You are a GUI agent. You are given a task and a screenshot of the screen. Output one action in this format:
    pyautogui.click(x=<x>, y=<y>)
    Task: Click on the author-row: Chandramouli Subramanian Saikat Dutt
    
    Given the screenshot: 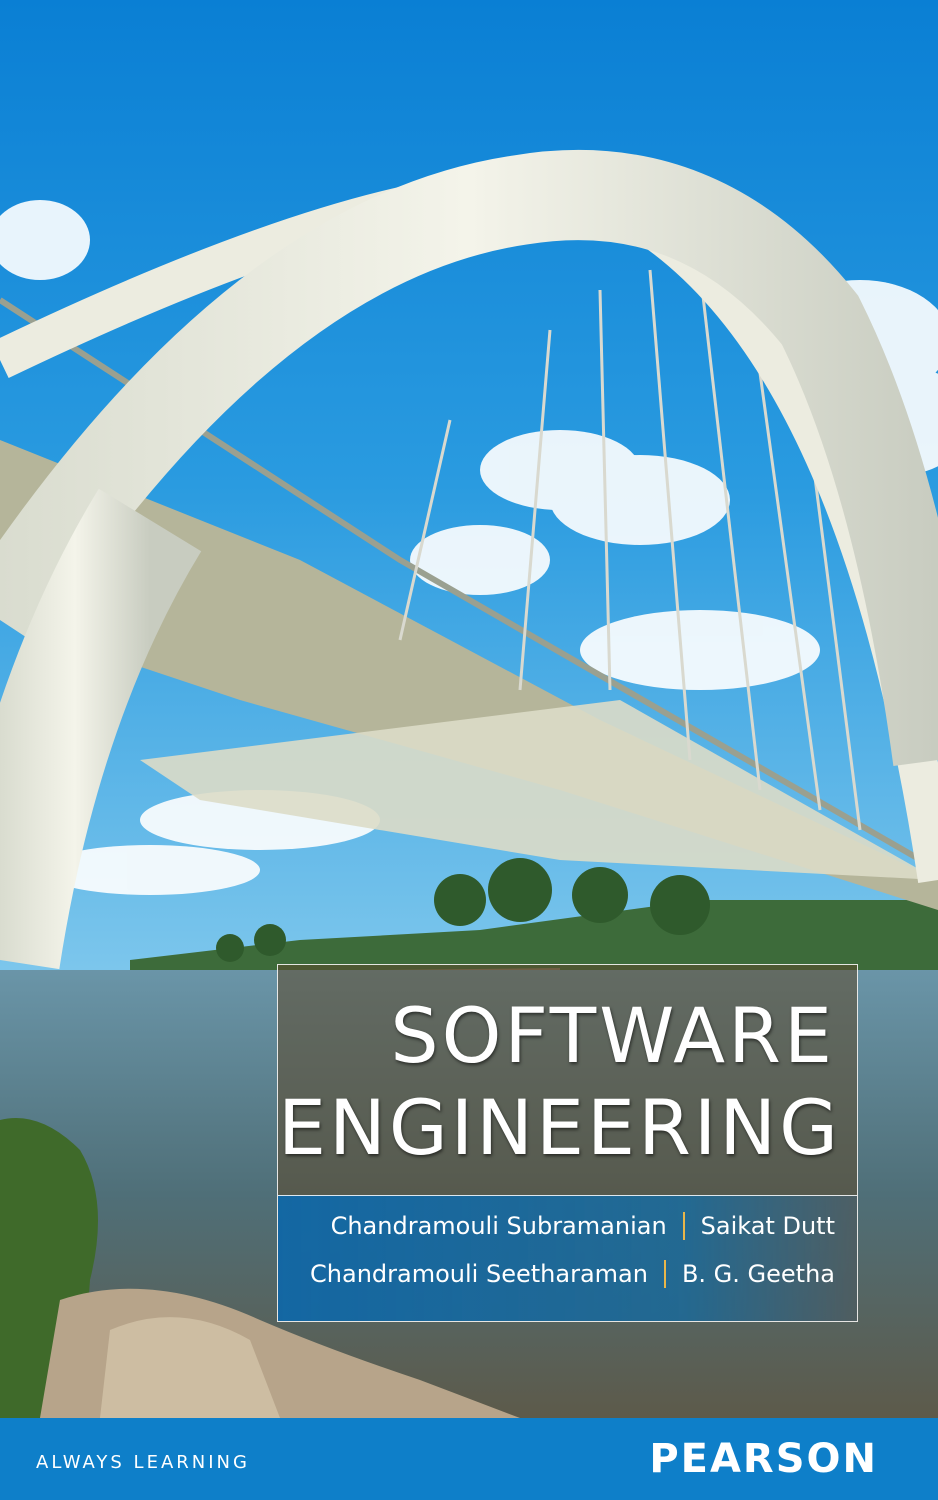 What is the action you would take?
    pyautogui.click(x=583, y=1226)
    